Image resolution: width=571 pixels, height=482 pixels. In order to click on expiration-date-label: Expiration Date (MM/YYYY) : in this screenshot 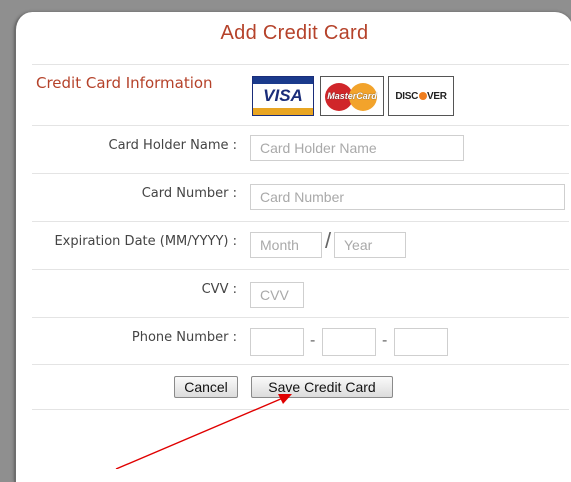, I will do `click(145, 241)`.